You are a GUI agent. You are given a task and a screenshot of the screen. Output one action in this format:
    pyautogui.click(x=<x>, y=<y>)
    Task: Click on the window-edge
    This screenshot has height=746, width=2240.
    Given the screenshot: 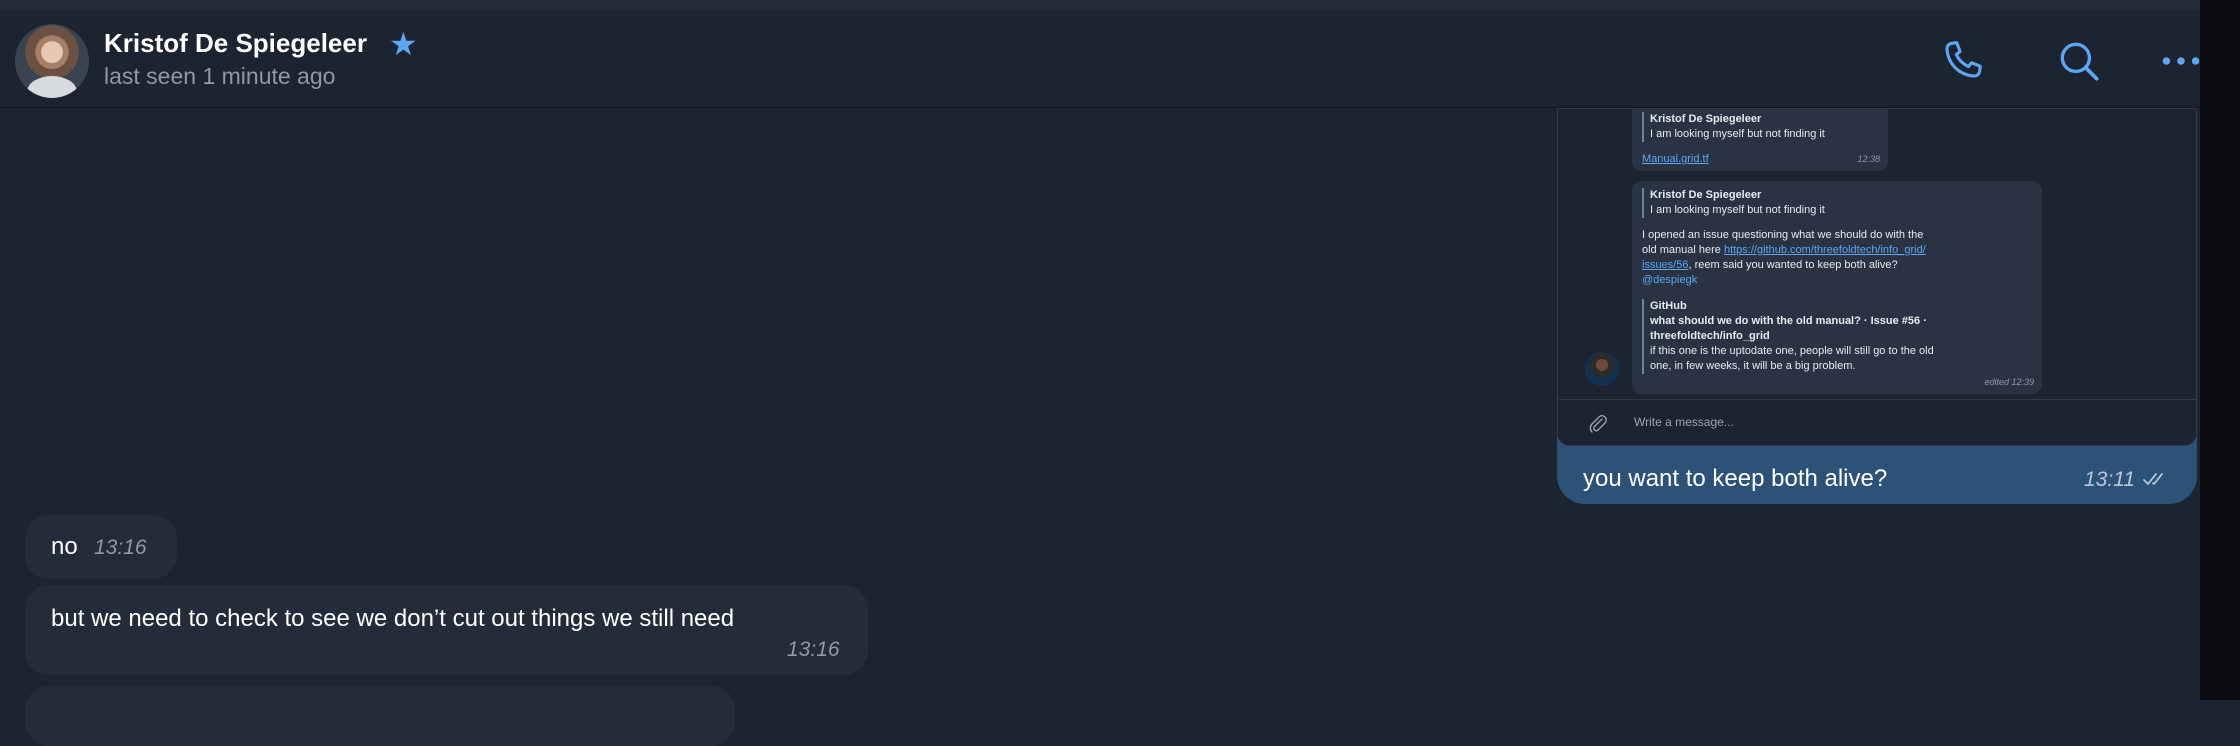 What is the action you would take?
    pyautogui.click(x=2220, y=350)
    